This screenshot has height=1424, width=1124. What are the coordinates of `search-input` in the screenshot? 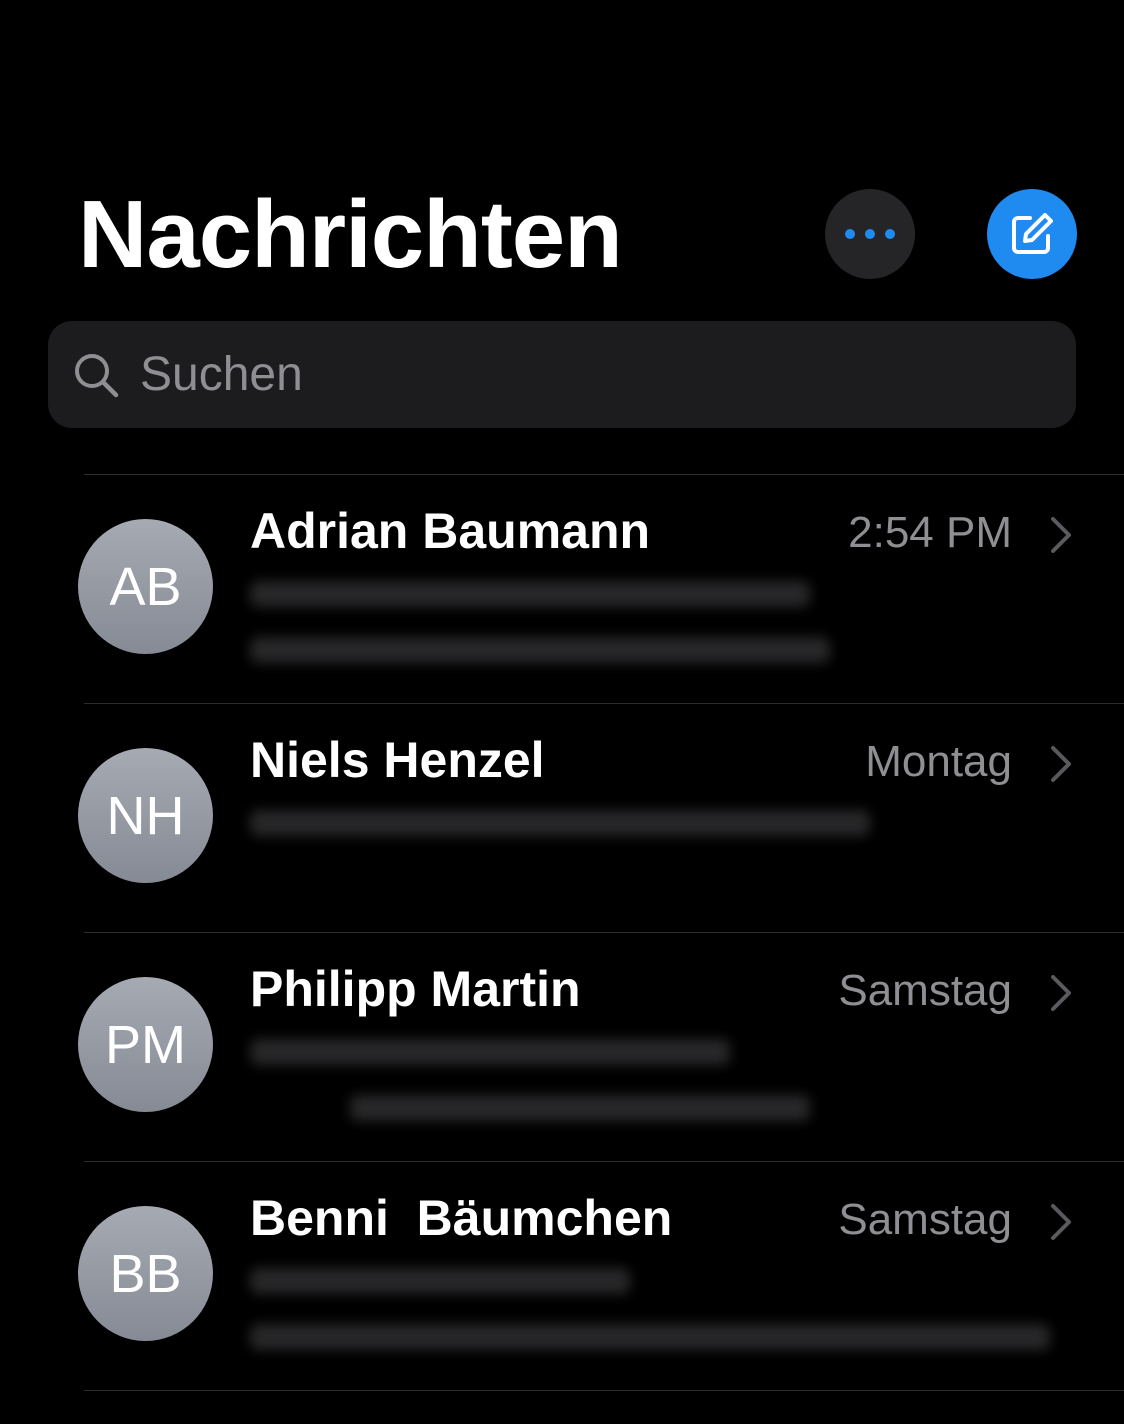 It's located at (580, 374).